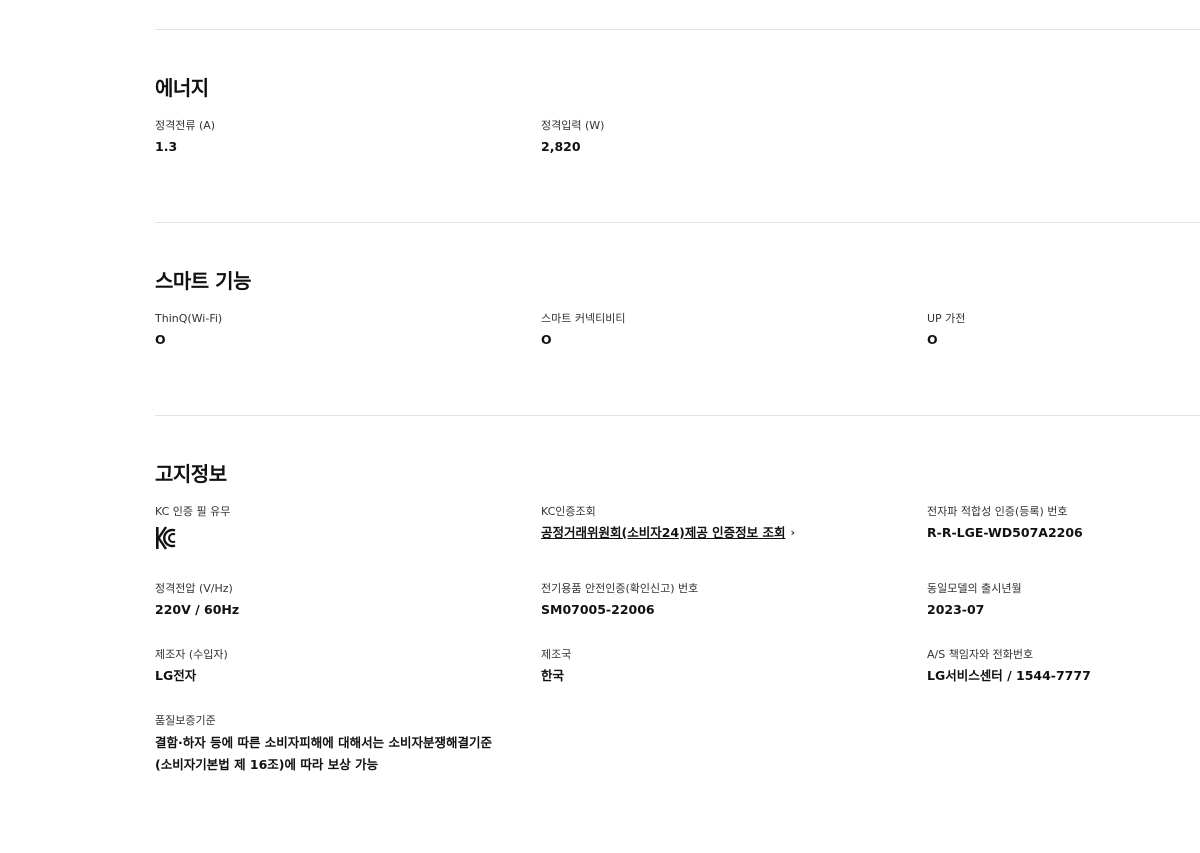 Image resolution: width=1200 pixels, height=853 pixels. Describe the element at coordinates (598, 609) in the screenshot. I see `spec-value: SM07005-22006` at that location.